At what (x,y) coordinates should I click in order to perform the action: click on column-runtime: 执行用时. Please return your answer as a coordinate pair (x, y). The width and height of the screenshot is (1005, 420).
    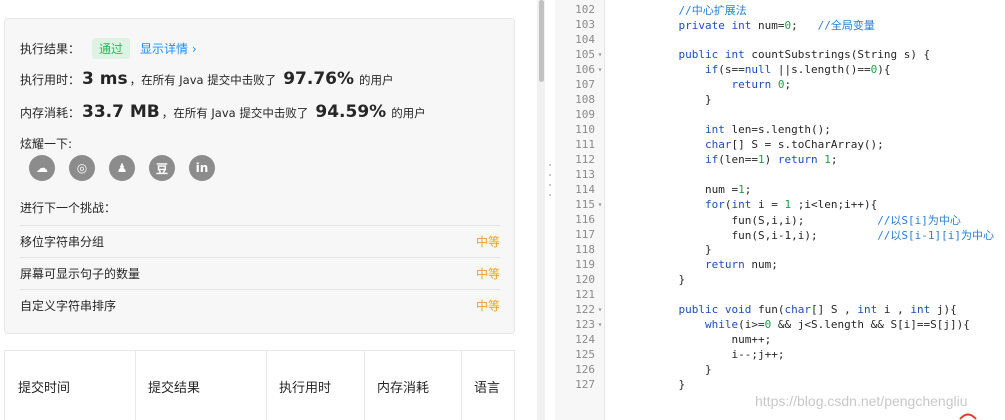
    Looking at the image, I should click on (315, 385).